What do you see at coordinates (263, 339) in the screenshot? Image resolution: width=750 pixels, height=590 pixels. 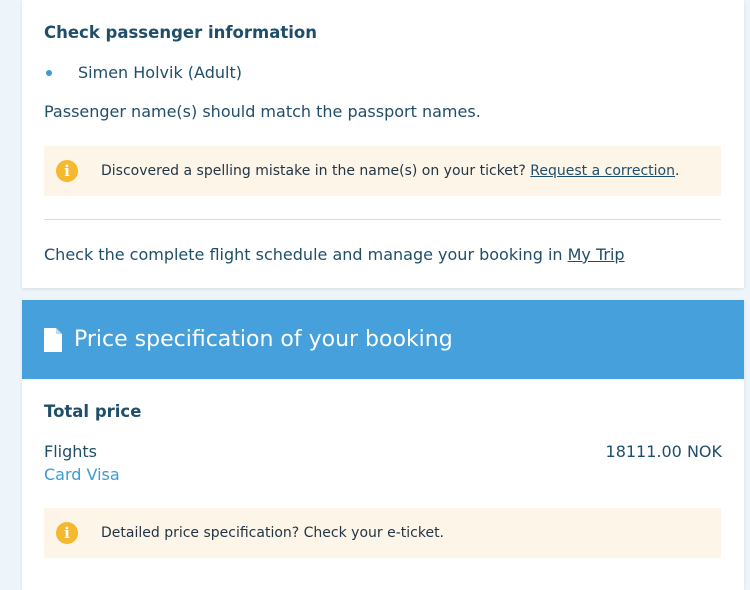 I see `price-specification-title: Price specification of your booking` at bounding box center [263, 339].